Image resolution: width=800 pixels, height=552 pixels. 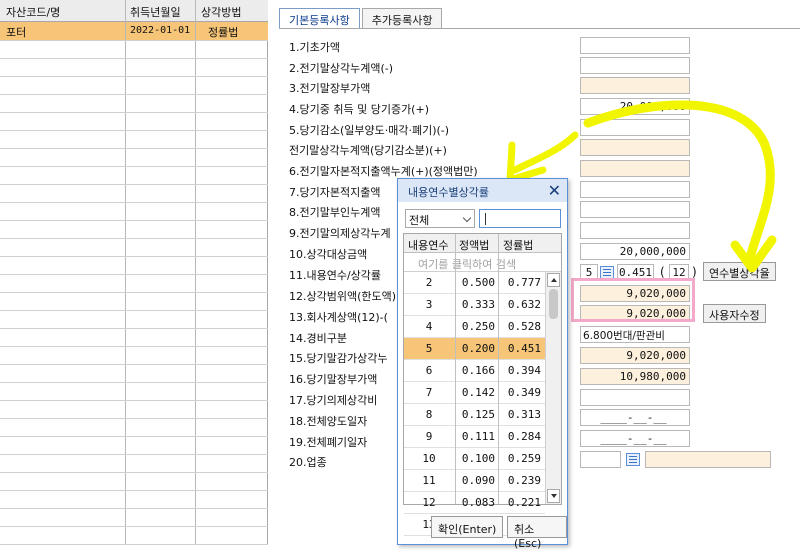 What do you see at coordinates (498, 369) in the screenshot?
I see `table-divider` at bounding box center [498, 369].